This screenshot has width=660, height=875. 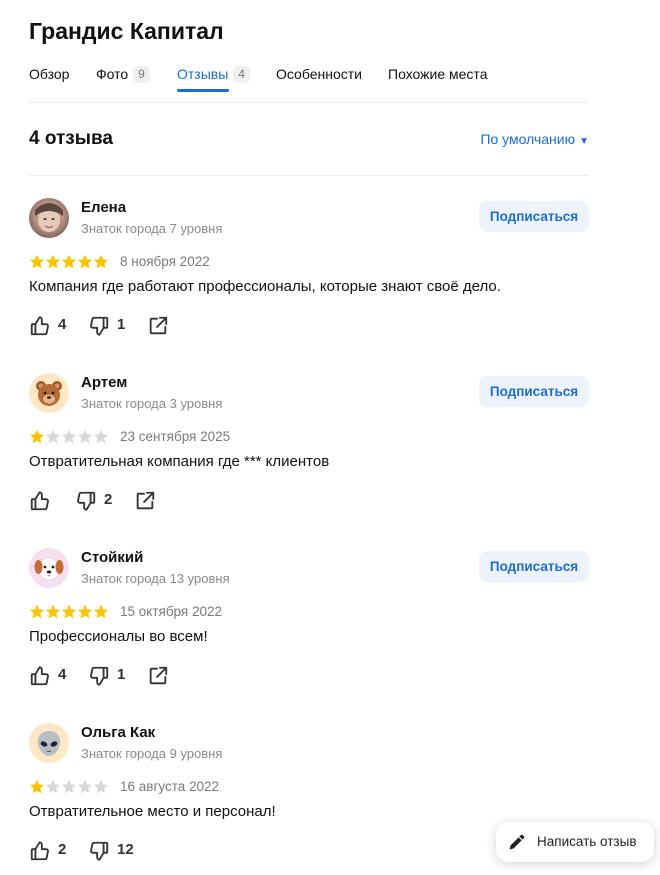 What do you see at coordinates (129, 502) in the screenshot?
I see `review-actions: 2` at bounding box center [129, 502].